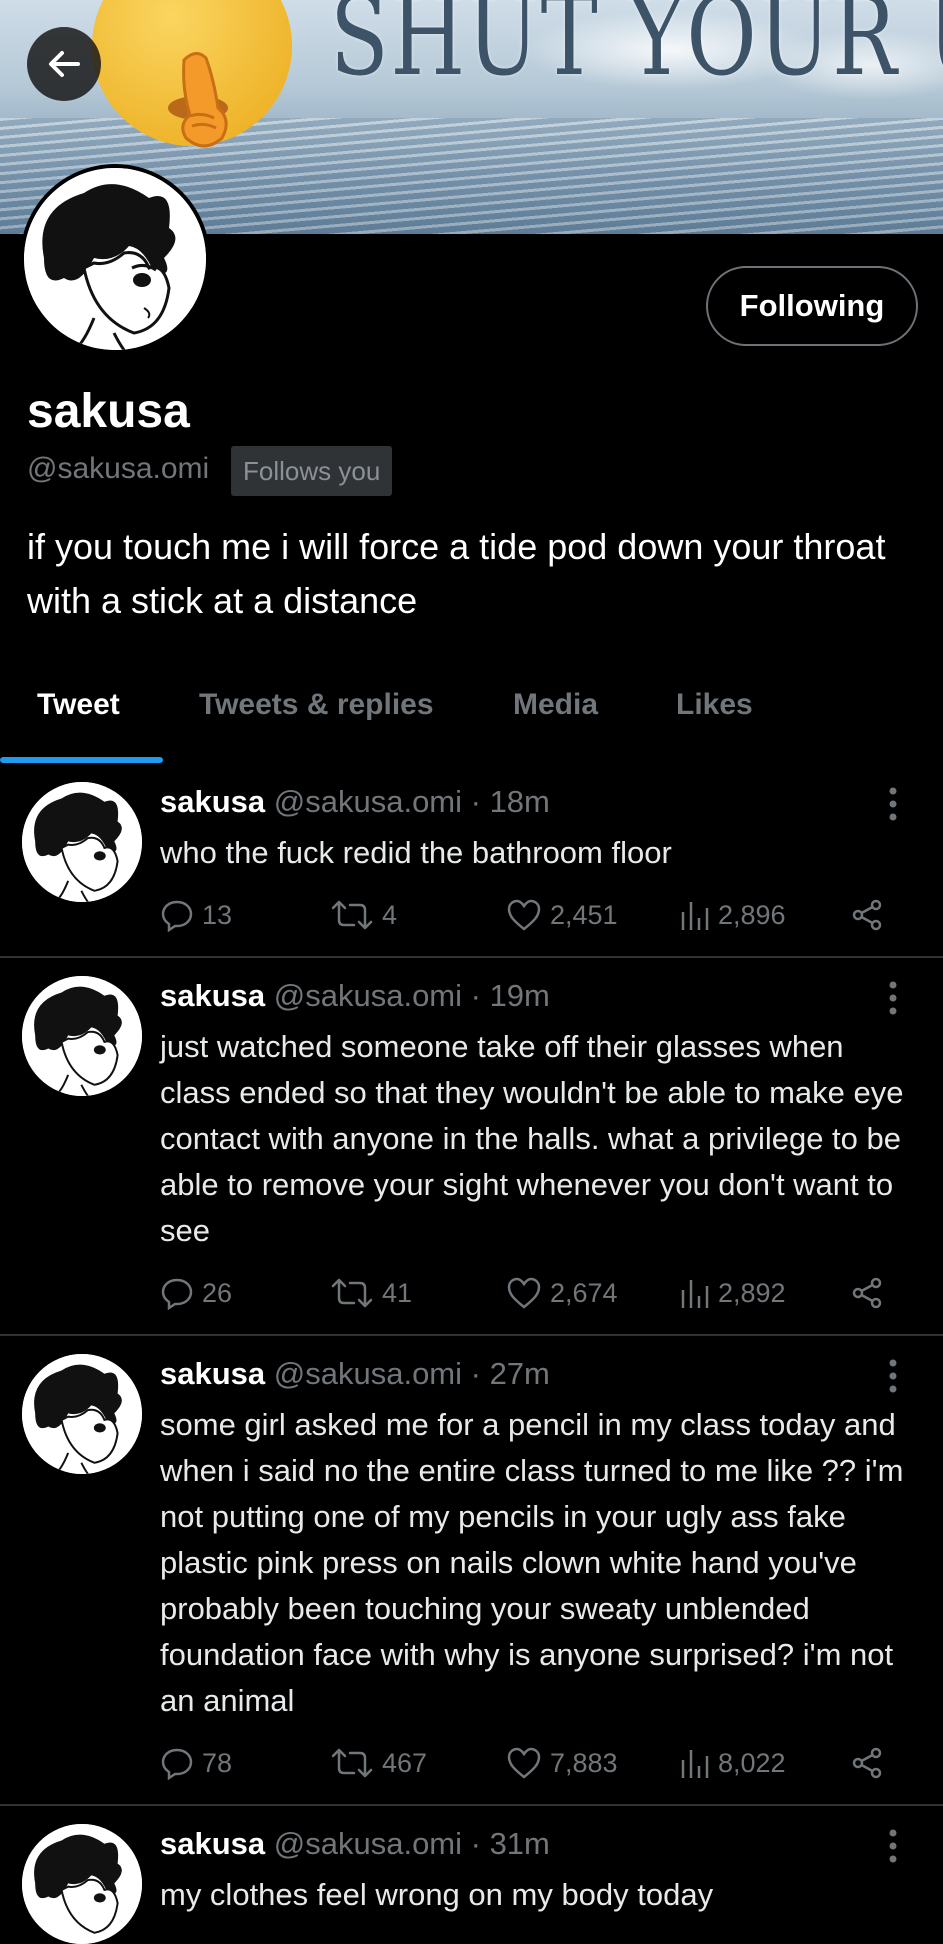 The width and height of the screenshot is (943, 1944). Describe the element at coordinates (416, 852) in the screenshot. I see `tweet-text: who the fuck redid the bathroom floor` at that location.